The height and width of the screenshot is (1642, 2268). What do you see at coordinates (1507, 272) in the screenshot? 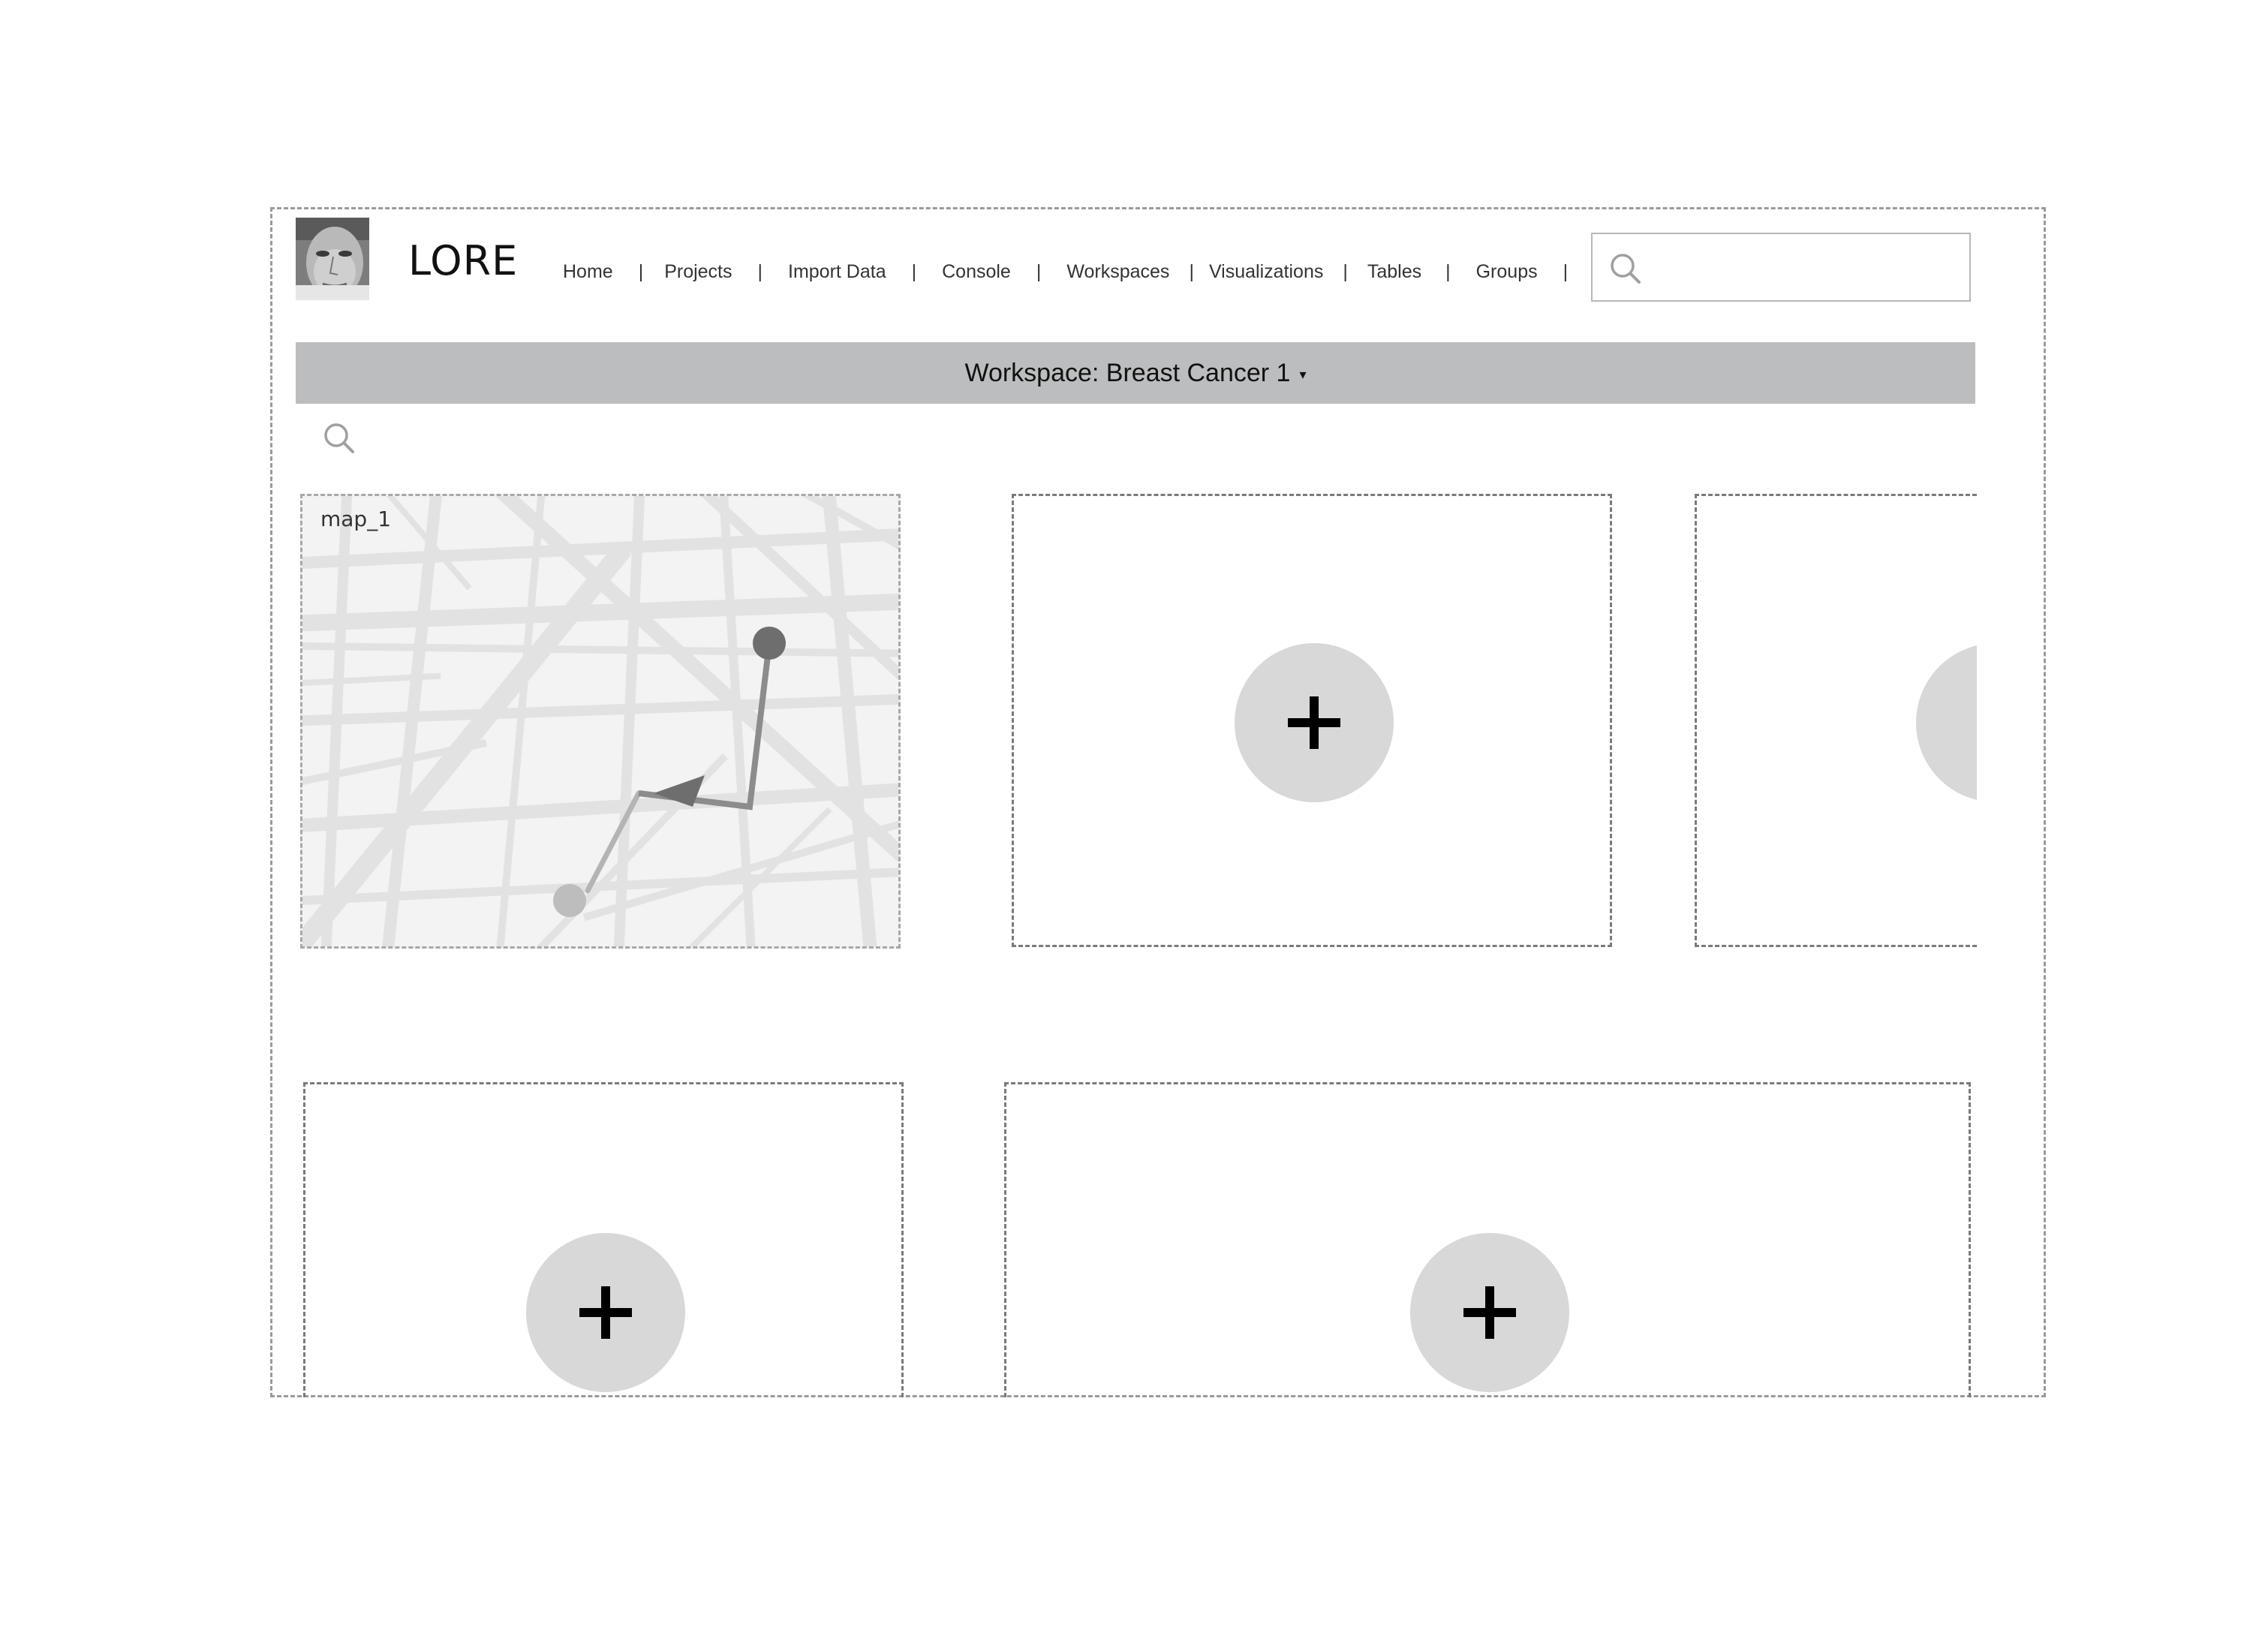
I see `nav-groups: Groups` at bounding box center [1507, 272].